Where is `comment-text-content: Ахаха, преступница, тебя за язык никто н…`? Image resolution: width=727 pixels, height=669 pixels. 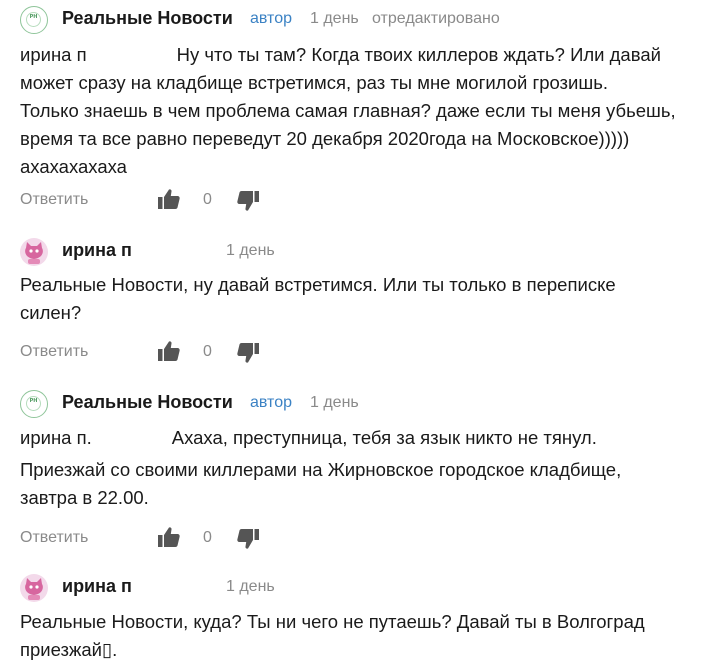 comment-text-content: Ахаха, преступница, тебя за язык никто н… is located at coordinates (384, 437).